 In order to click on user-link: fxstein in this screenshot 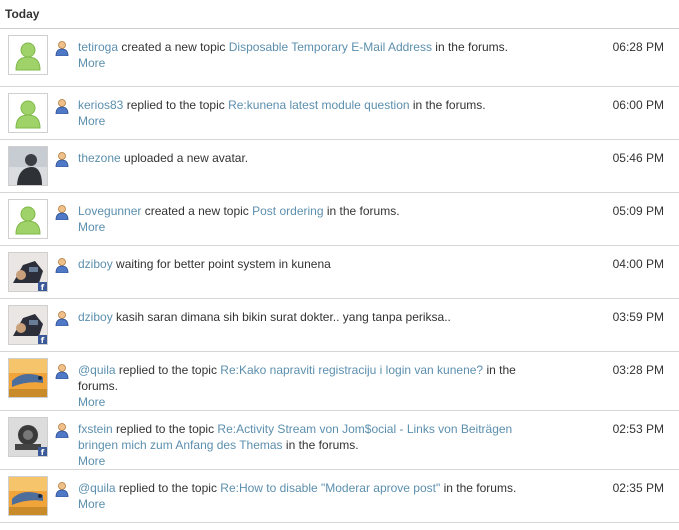, I will do `click(95, 429)`.